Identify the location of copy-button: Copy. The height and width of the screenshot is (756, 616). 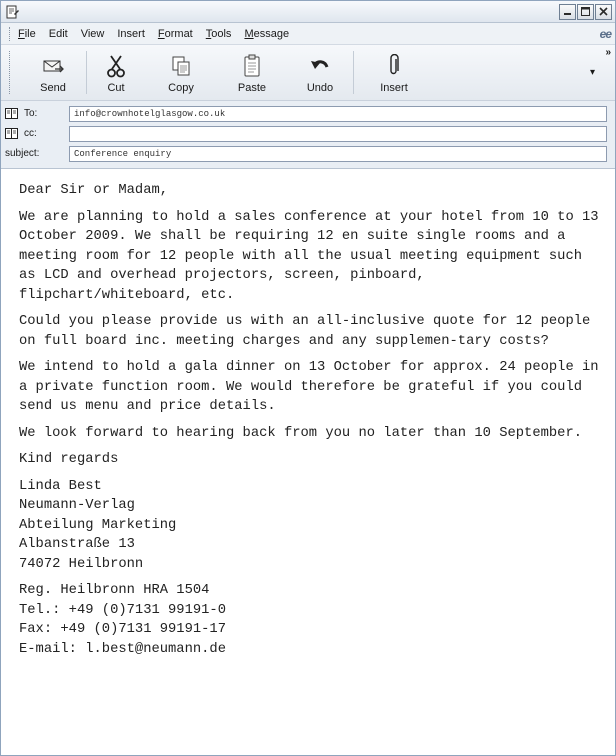
(181, 72).